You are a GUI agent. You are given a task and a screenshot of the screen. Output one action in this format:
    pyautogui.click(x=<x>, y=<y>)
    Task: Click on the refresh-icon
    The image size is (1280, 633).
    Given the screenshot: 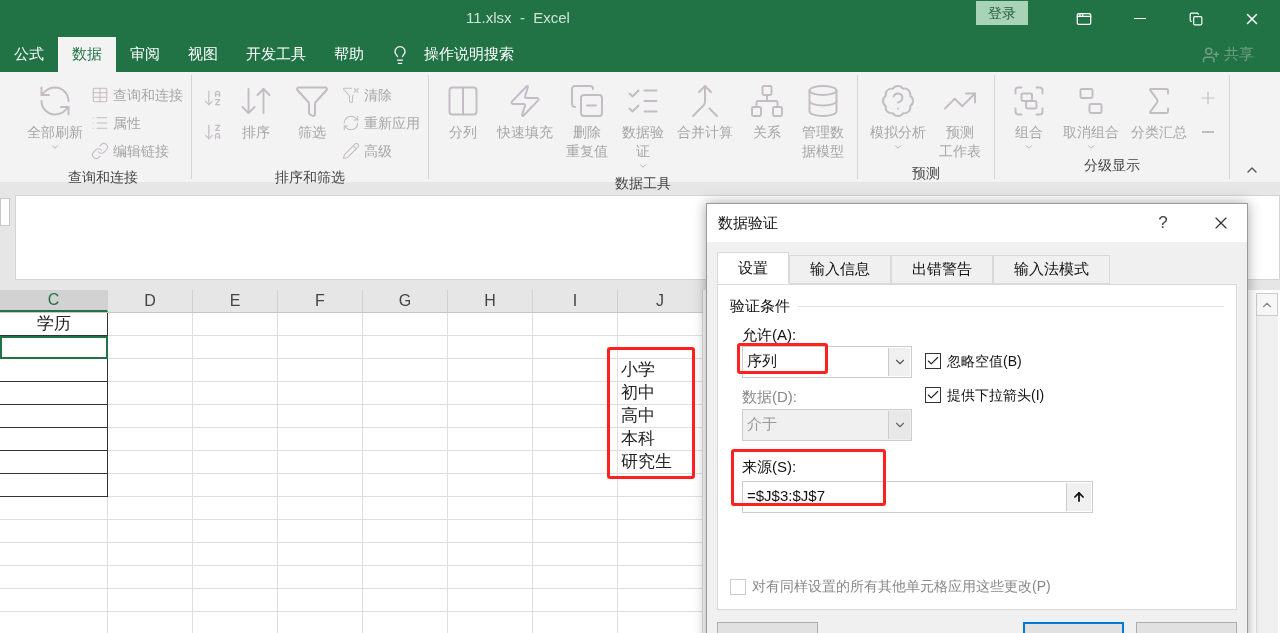 What is the action you would take?
    pyautogui.click(x=351, y=123)
    